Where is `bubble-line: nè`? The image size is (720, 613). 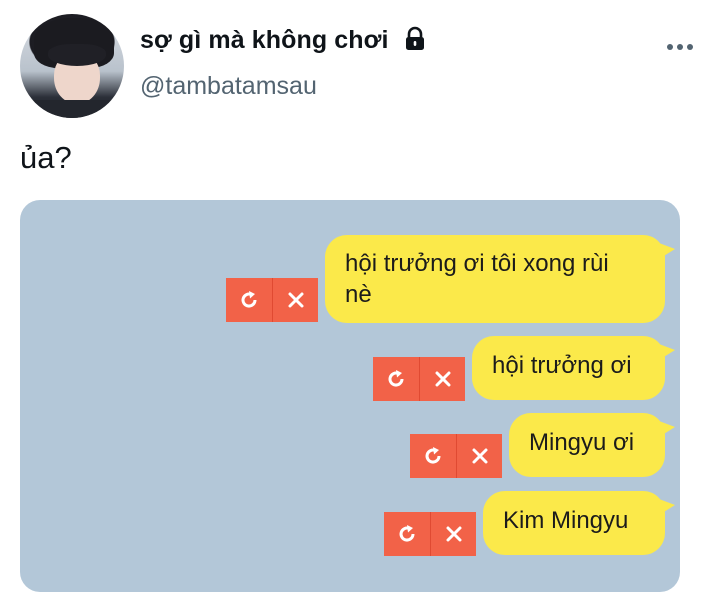
bubble-line: nè is located at coordinates (358, 294).